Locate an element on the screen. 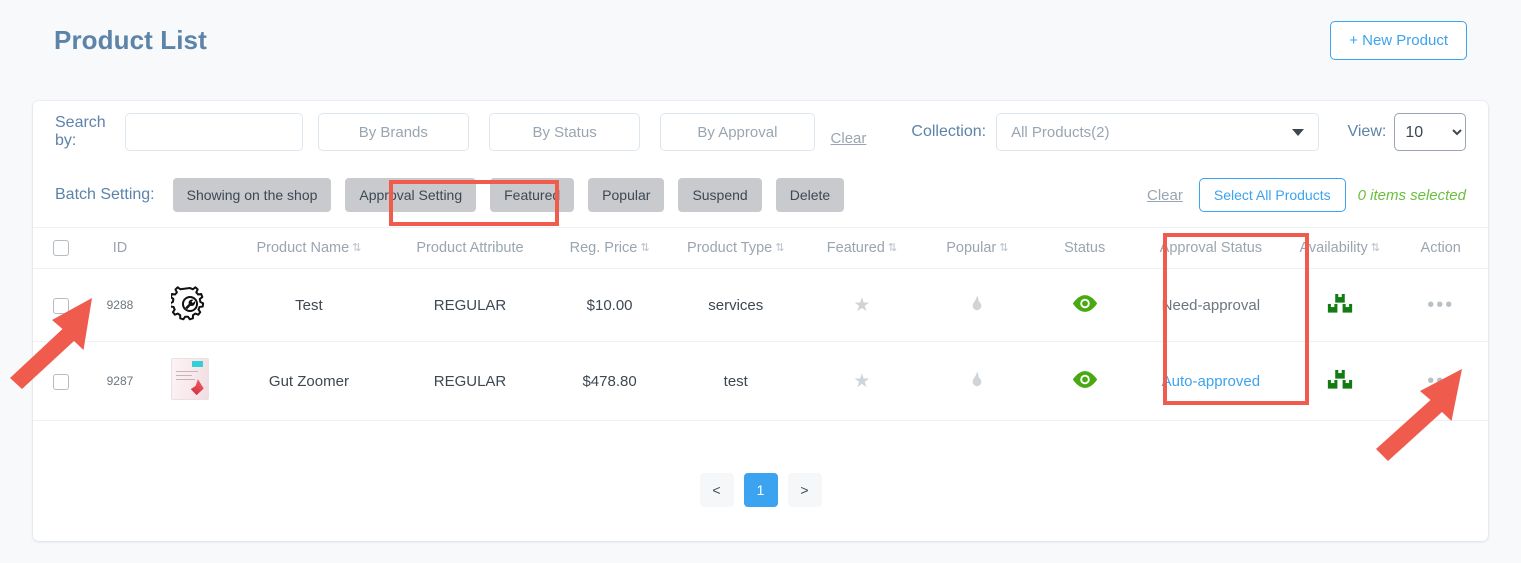 This screenshot has height=563, width=1521. box-cap is located at coordinates (197, 364).